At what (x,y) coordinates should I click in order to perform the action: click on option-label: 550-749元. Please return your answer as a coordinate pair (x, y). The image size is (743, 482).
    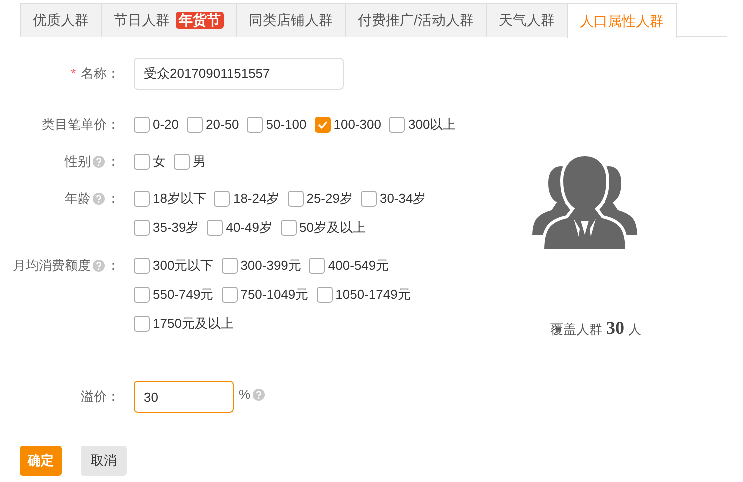
    Looking at the image, I should click on (183, 295).